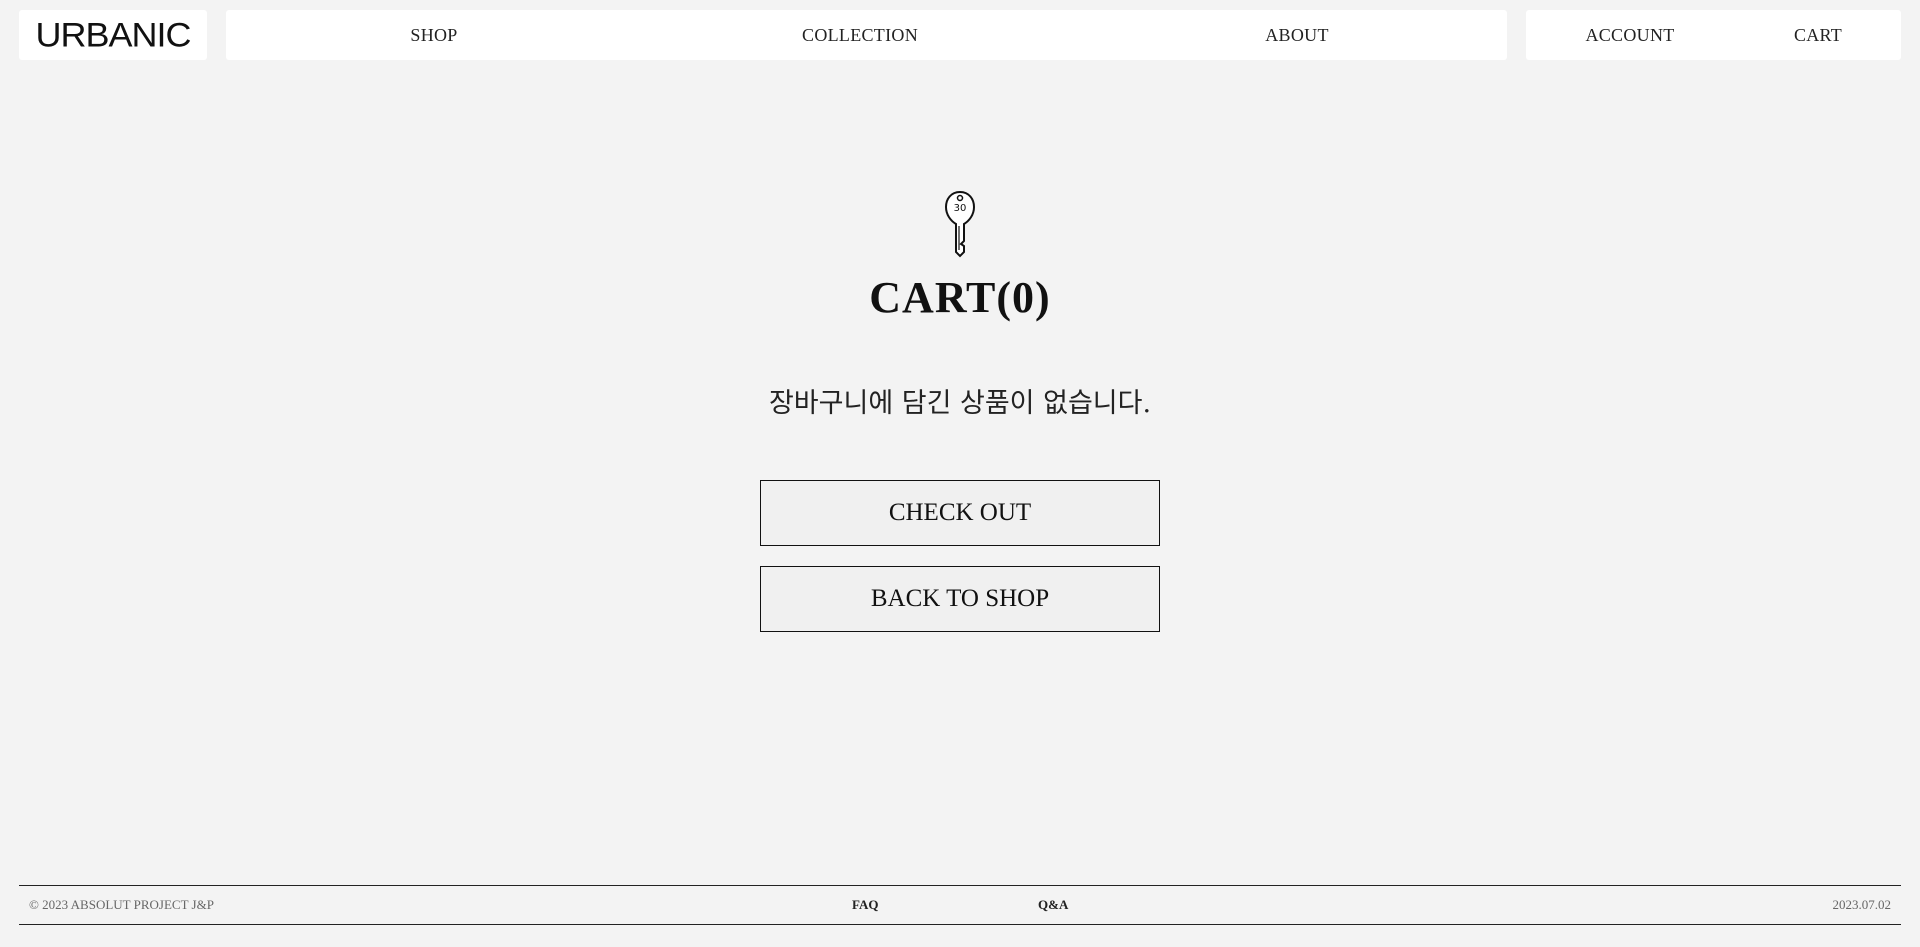 This screenshot has width=1920, height=947. I want to click on key-tag-number: 30, so click(960, 208).